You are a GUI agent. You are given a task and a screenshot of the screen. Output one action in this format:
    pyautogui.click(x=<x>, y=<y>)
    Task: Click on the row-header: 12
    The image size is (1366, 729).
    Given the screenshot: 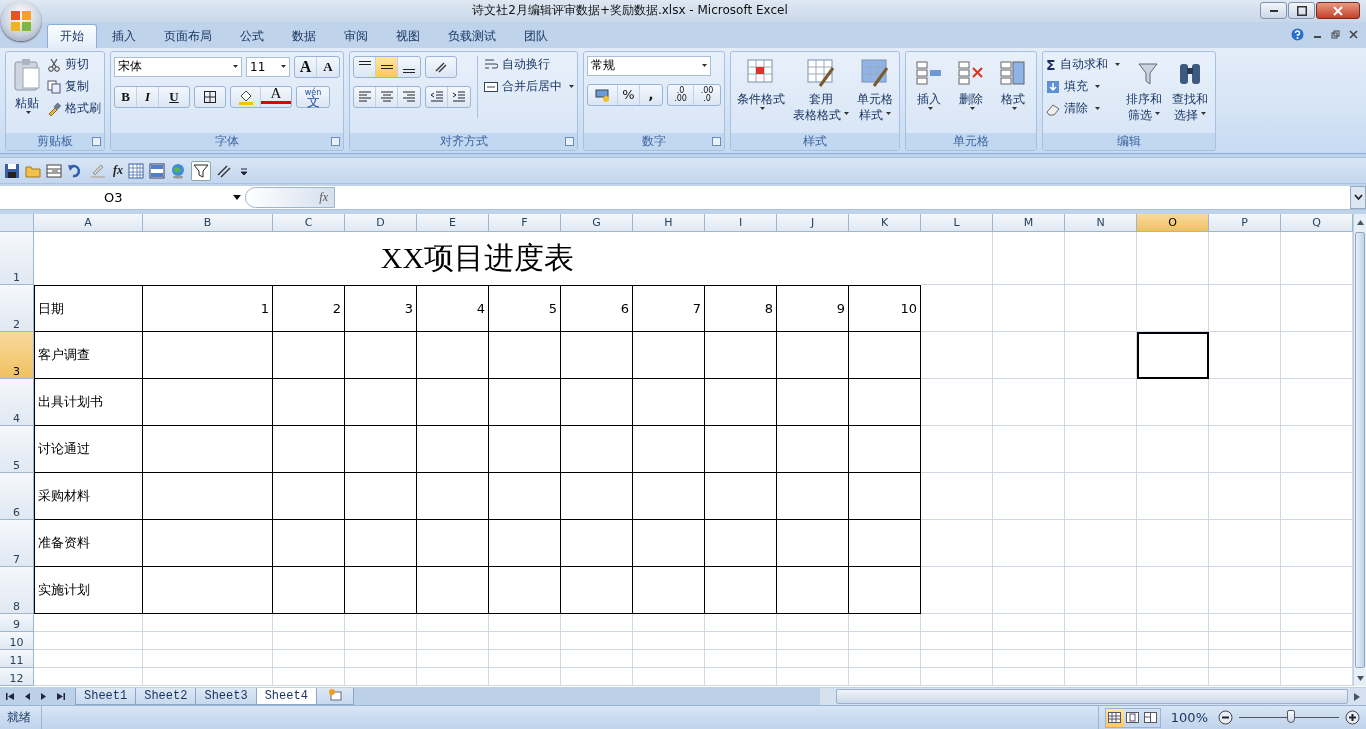 What is the action you would take?
    pyautogui.click(x=17, y=677)
    